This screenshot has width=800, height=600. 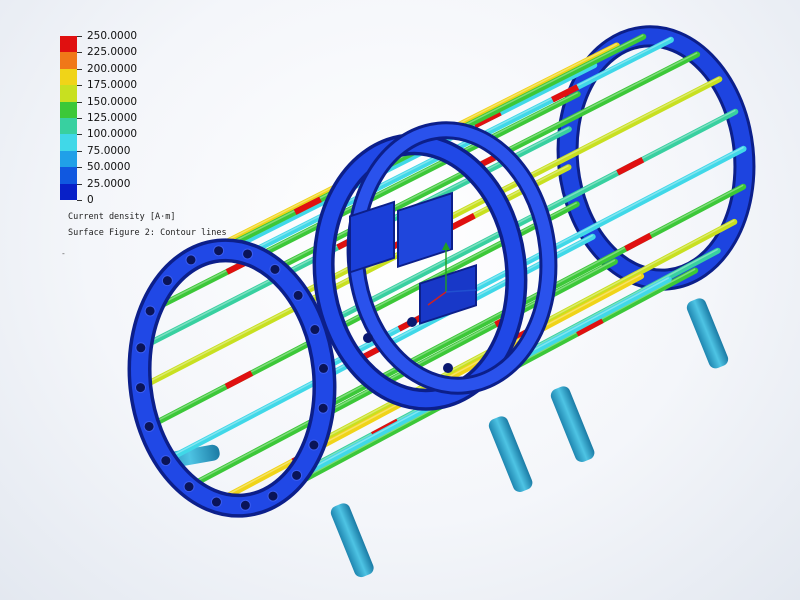 I want to click on legend-tick-label: 50.0000, so click(x=109, y=167).